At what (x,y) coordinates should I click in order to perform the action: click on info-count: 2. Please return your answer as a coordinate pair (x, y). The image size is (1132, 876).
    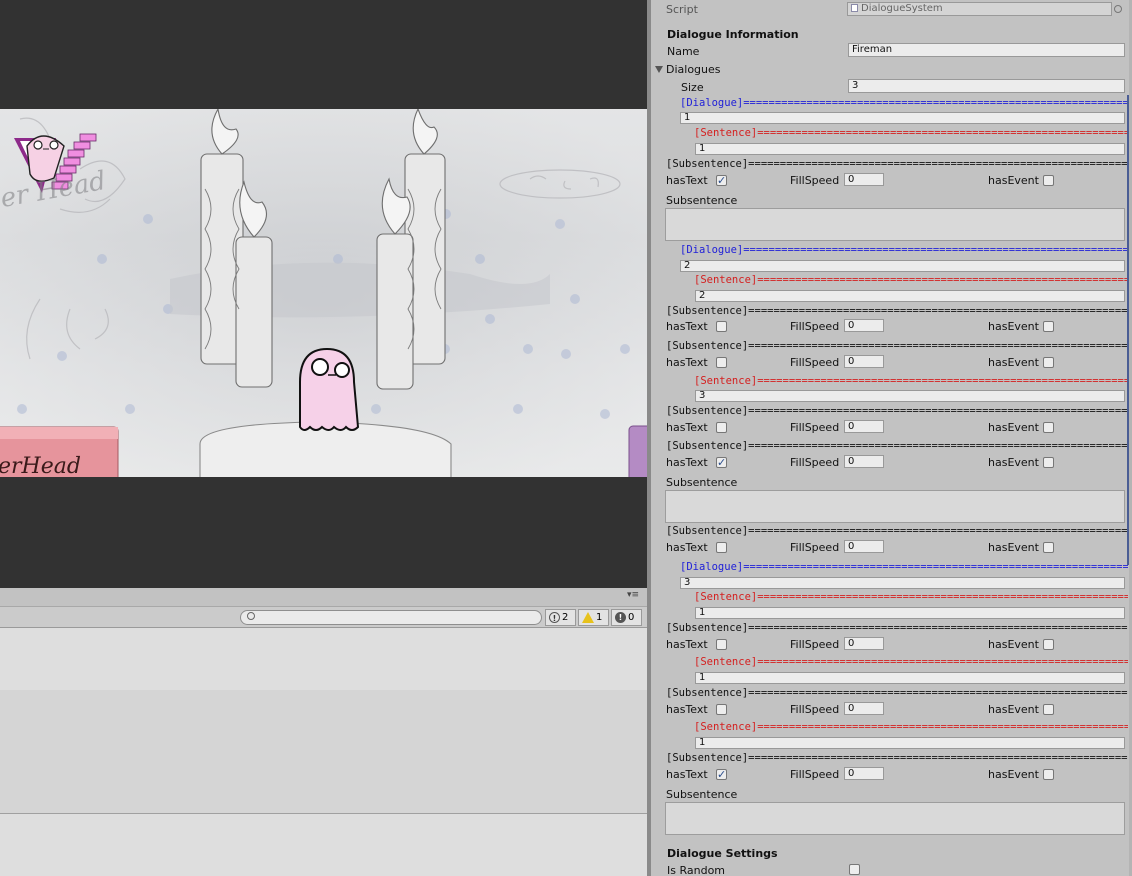
    Looking at the image, I should click on (565, 617).